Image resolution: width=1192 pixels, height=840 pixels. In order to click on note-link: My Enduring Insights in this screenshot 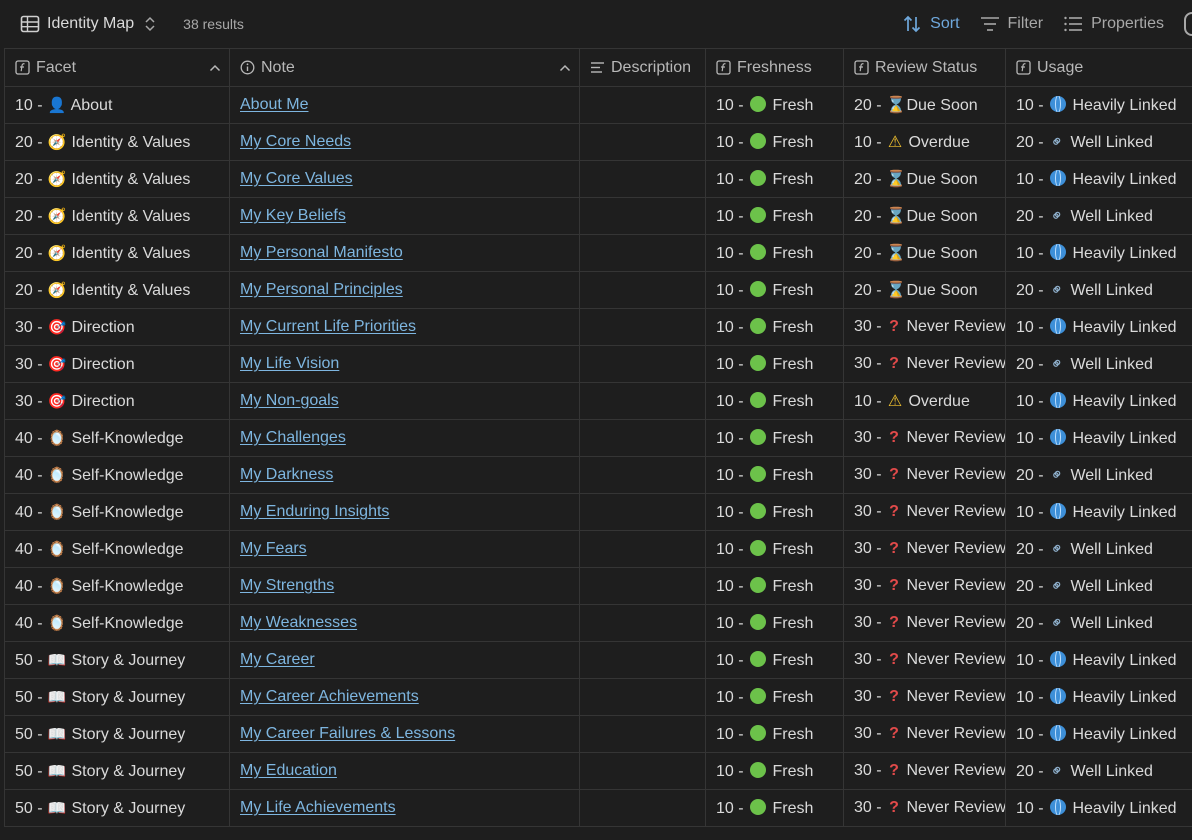, I will do `click(314, 511)`.